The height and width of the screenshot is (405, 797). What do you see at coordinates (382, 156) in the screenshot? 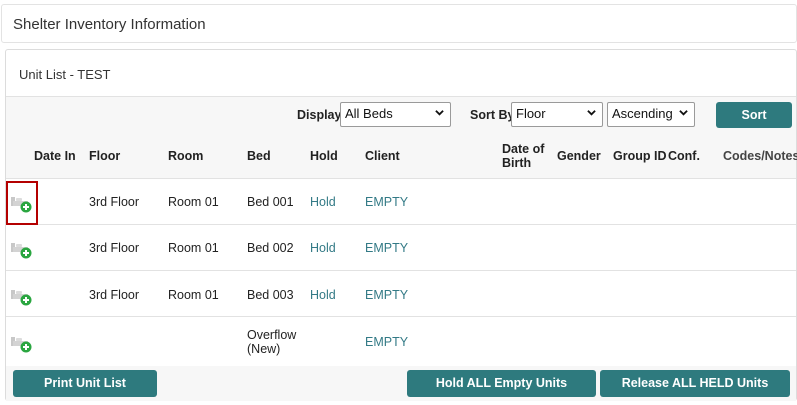
I see `col-client: Client` at bounding box center [382, 156].